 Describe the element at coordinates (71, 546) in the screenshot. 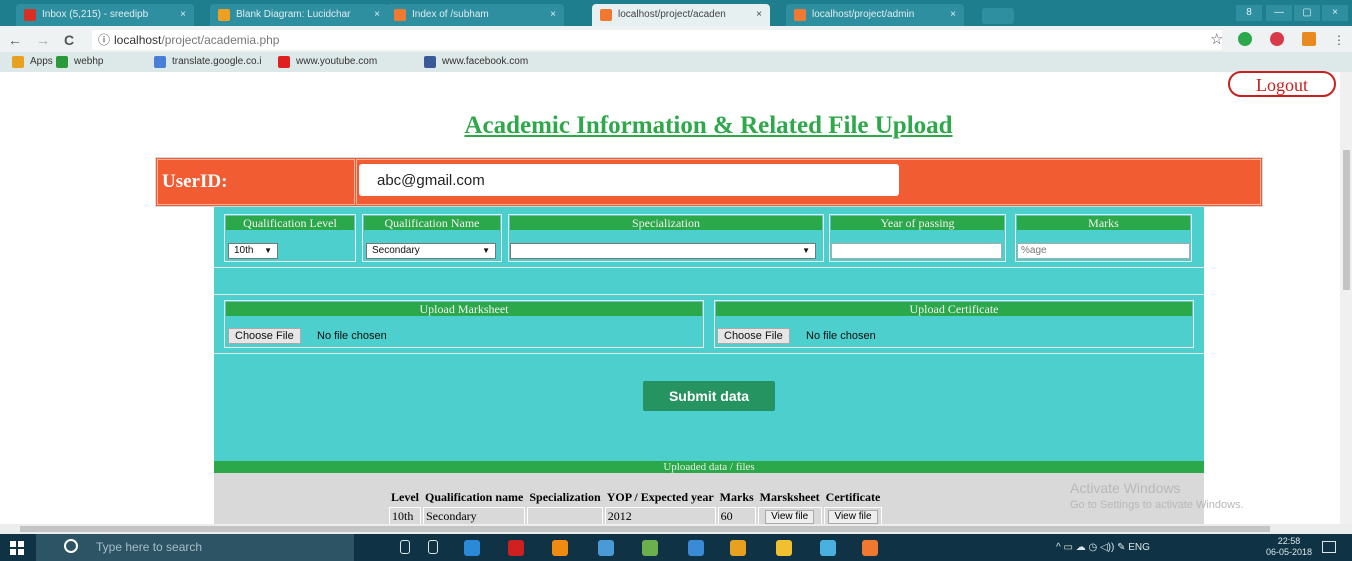

I see `cortana-icon` at that location.